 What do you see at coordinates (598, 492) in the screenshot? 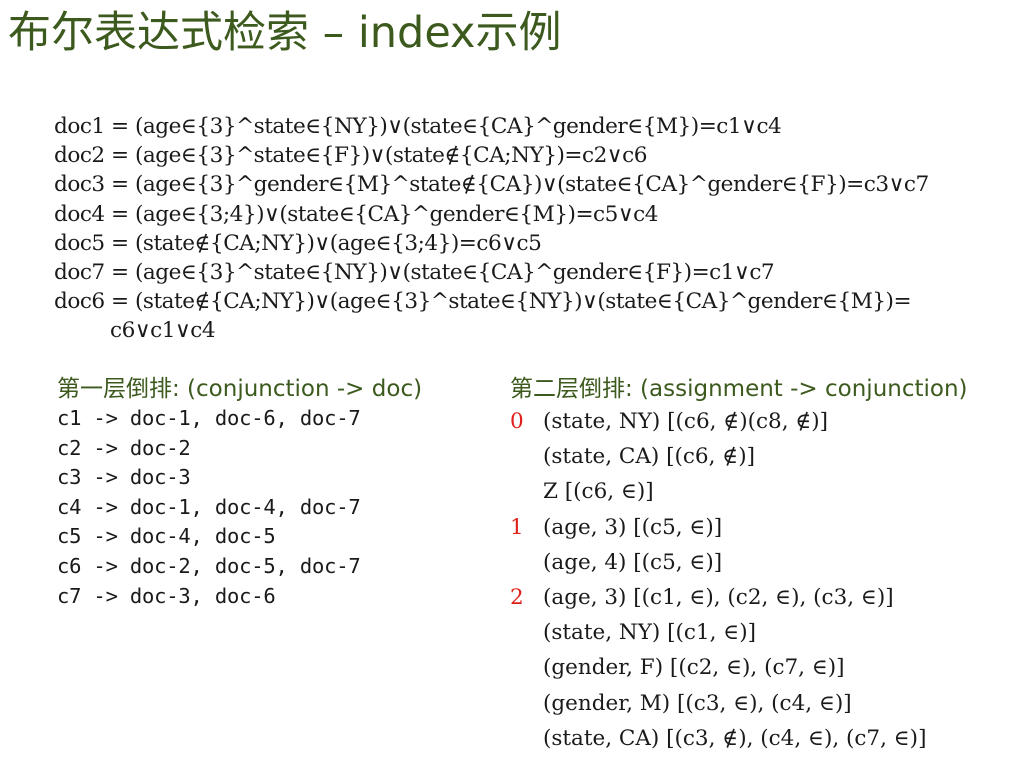
I see `assignment-text: Z [(c6, ∈)]` at bounding box center [598, 492].